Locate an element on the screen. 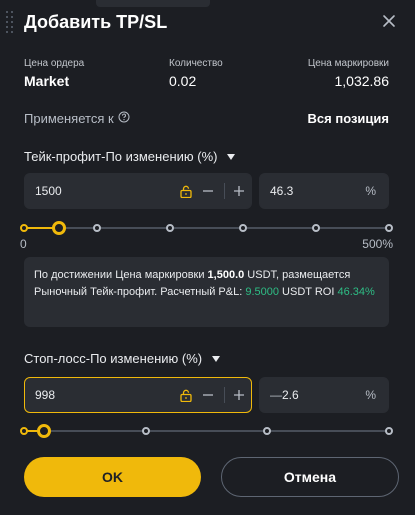 Image resolution: width=415 pixels, height=515 pixels. stop-loss-mode-dropdown: Стоп-лосс-По изменению (%) is located at coordinates (122, 359).